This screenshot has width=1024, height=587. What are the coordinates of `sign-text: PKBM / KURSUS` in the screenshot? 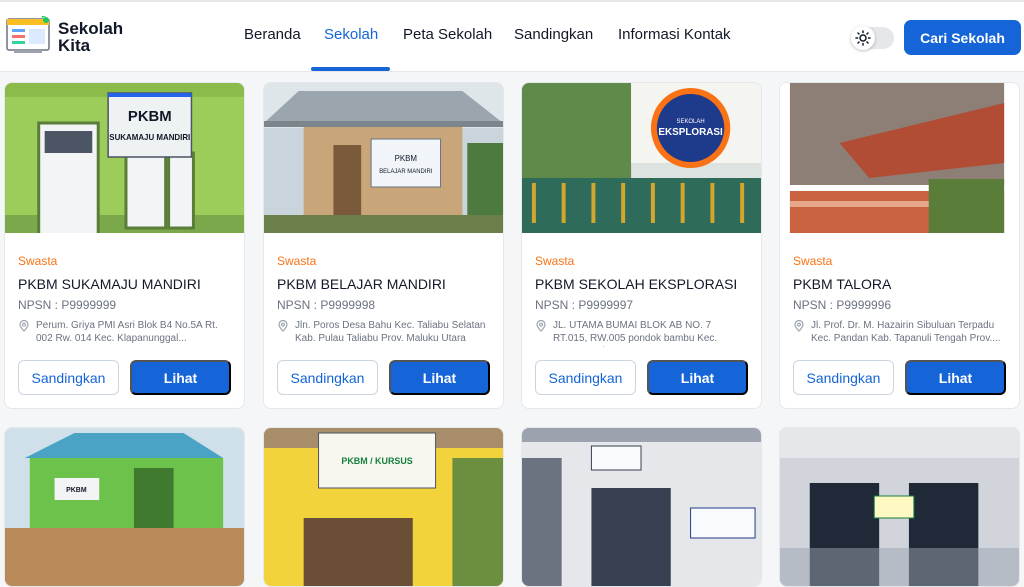 It's located at (376, 461).